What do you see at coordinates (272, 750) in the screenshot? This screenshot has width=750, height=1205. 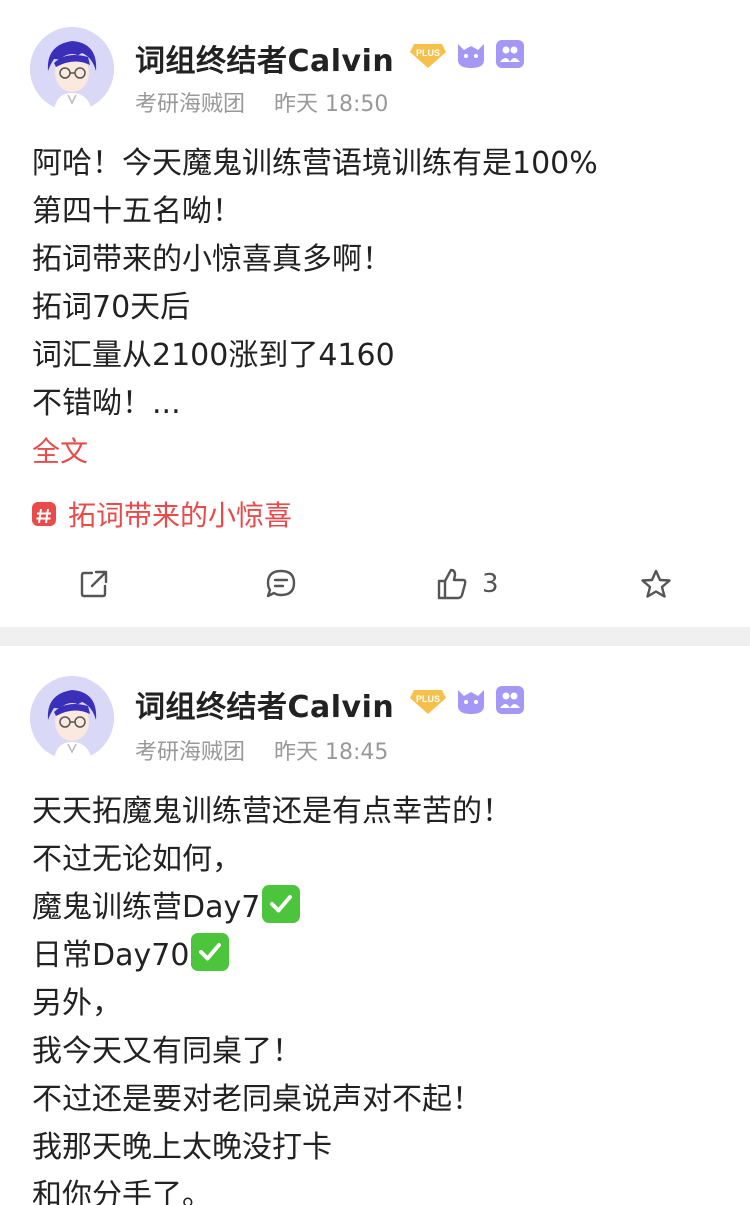 I see `post-meta: 考研海贼团 昨天 18:45` at bounding box center [272, 750].